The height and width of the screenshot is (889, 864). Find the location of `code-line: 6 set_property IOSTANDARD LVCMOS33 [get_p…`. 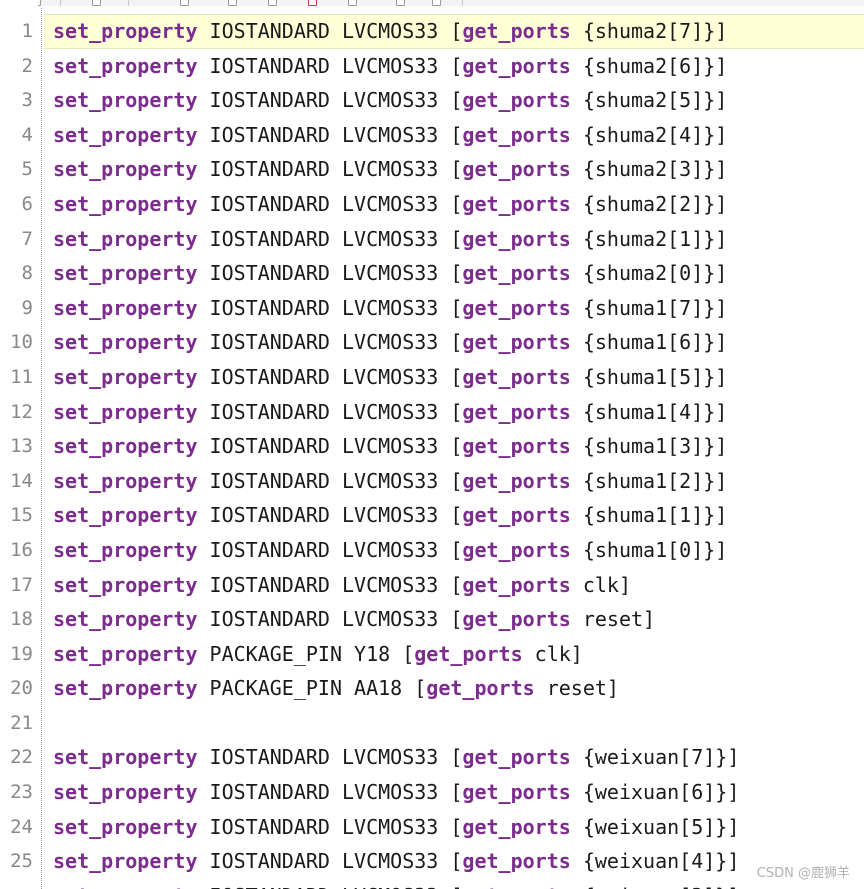

code-line: 6 set_property IOSTANDARD LVCMOS33 [get_p… is located at coordinates (432, 204).